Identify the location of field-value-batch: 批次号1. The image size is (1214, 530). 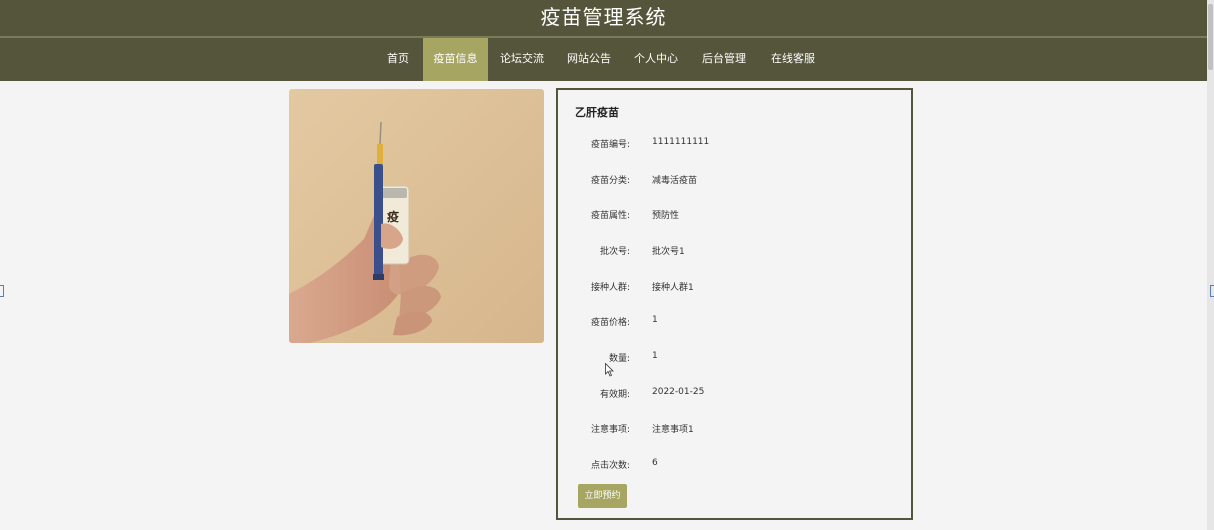
(668, 252).